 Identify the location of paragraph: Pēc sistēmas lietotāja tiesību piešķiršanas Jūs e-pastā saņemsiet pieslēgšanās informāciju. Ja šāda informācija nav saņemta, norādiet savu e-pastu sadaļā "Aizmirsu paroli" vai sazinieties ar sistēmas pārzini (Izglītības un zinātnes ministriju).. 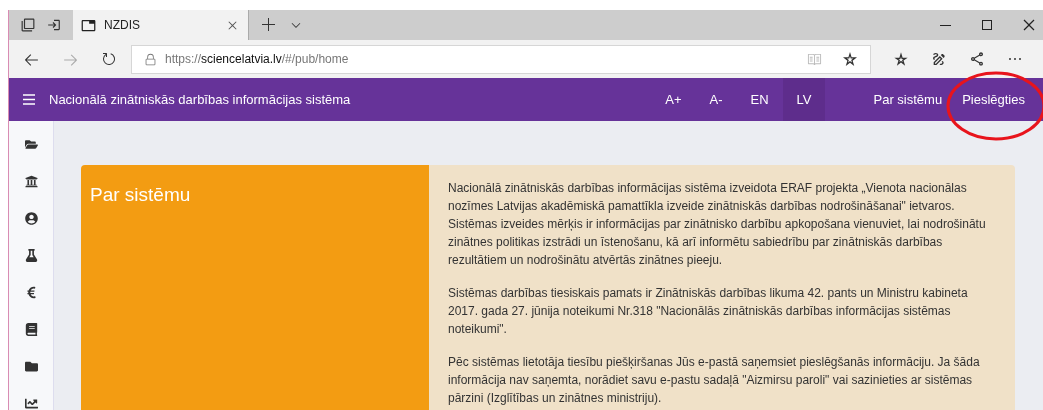
(714, 380).